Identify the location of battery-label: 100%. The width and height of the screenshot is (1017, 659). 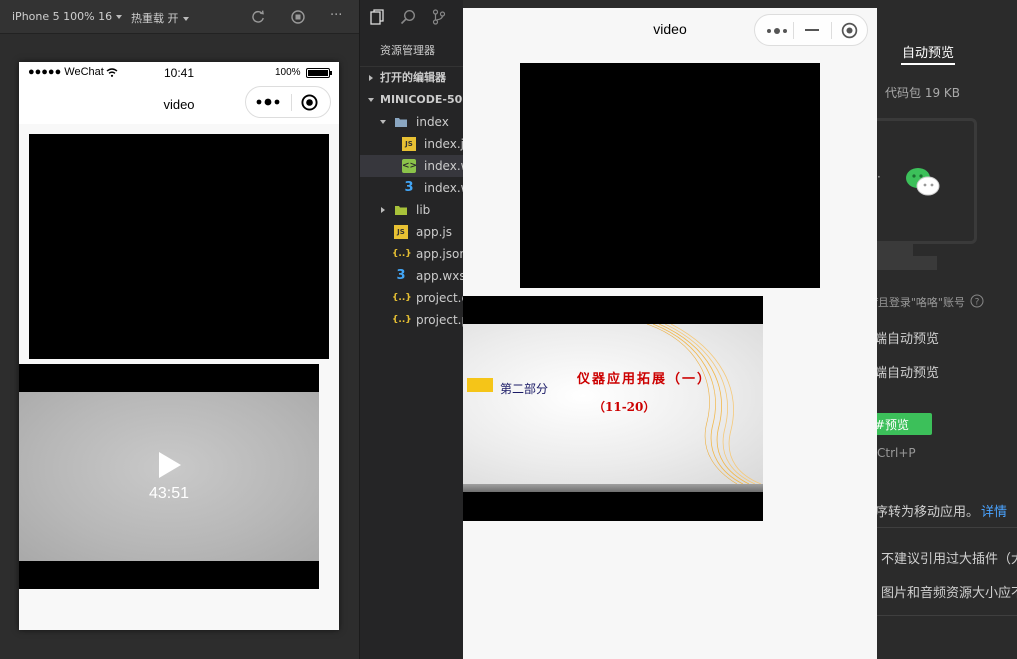
(288, 72).